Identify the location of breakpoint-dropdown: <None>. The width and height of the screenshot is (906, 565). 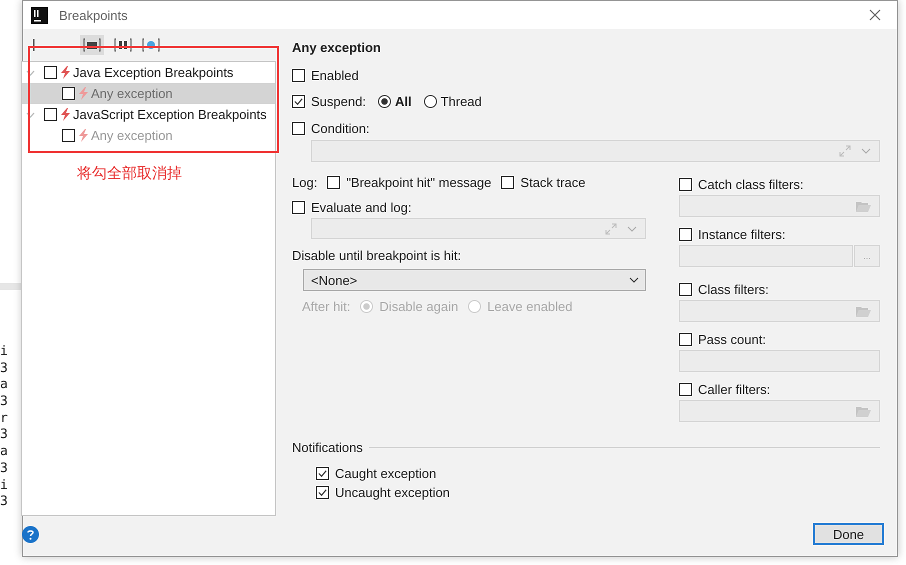
(474, 280).